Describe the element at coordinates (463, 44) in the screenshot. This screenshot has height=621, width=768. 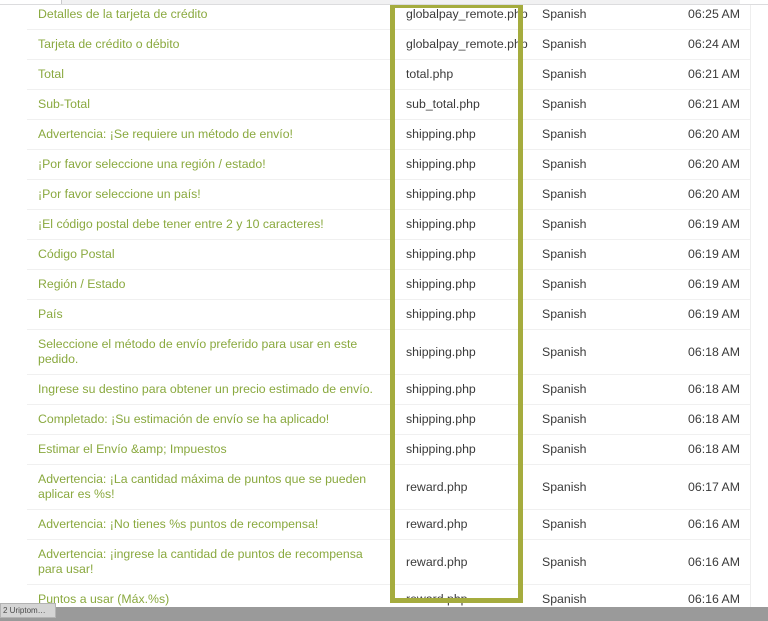
I see `cell-file: globalpay_remote.php` at that location.